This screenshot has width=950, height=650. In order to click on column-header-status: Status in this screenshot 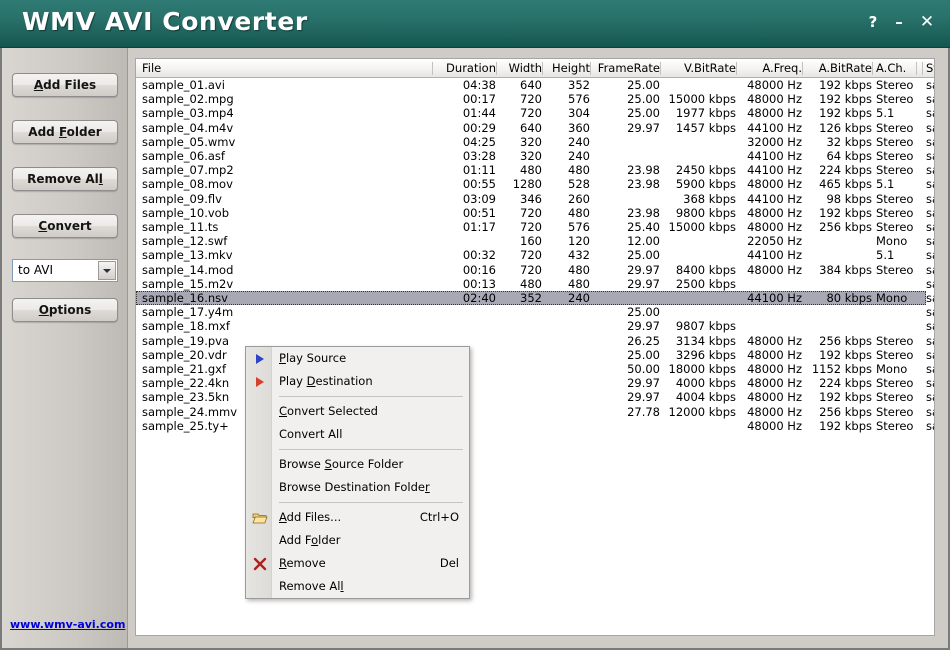, I will do `click(930, 68)`.